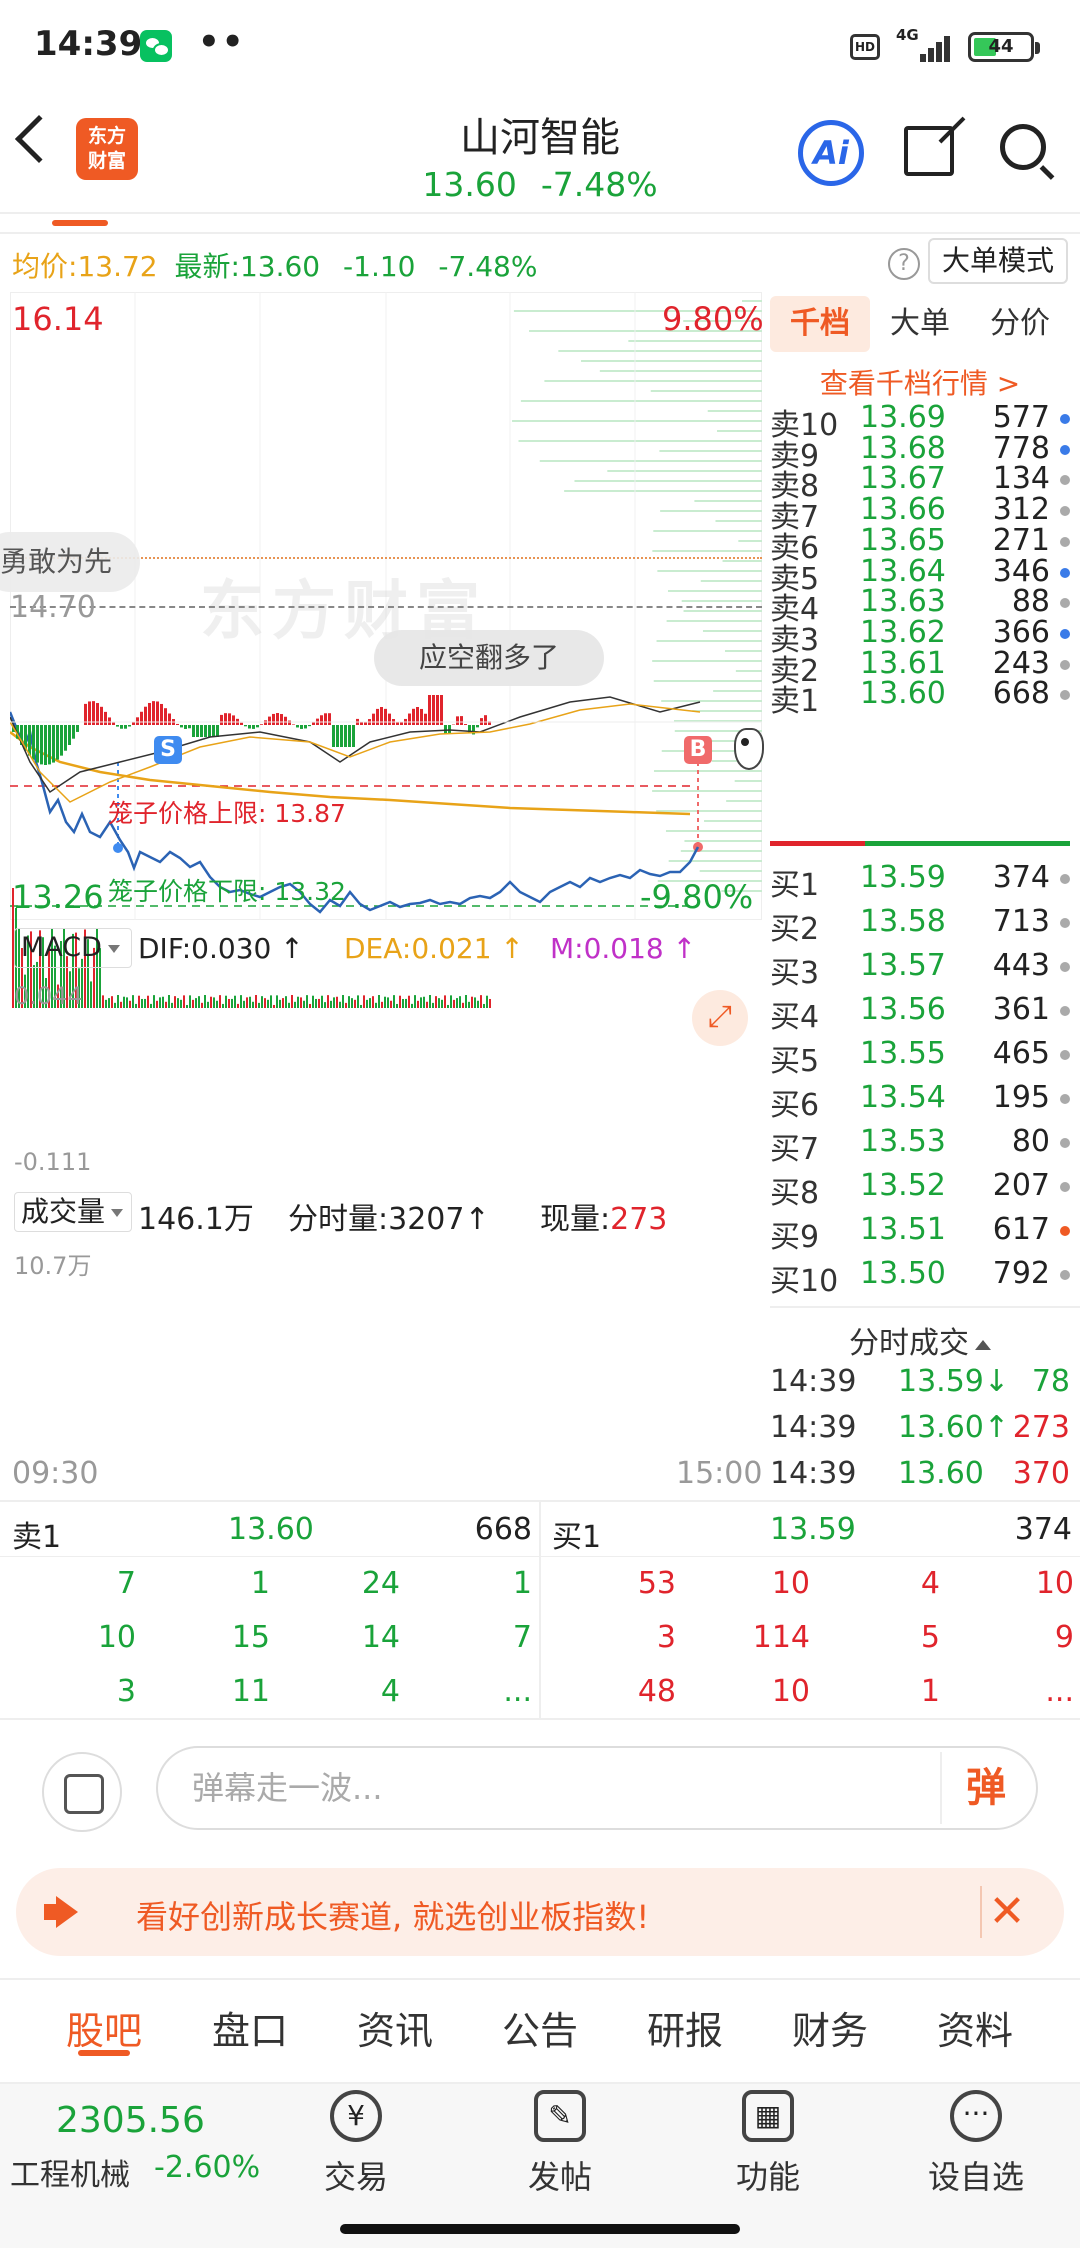  Describe the element at coordinates (831, 153) in the screenshot. I see `ai-button: Ai` at that location.